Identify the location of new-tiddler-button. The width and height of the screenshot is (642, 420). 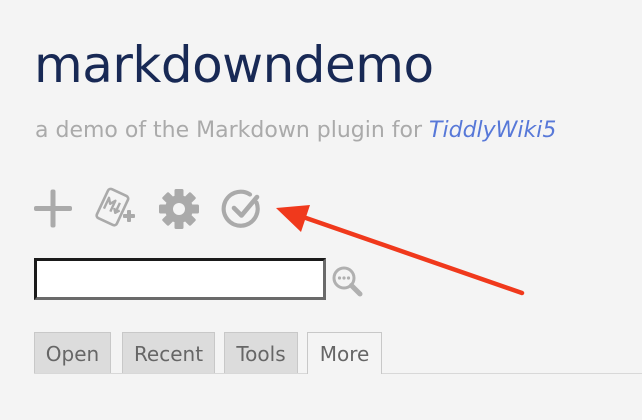
(53, 209).